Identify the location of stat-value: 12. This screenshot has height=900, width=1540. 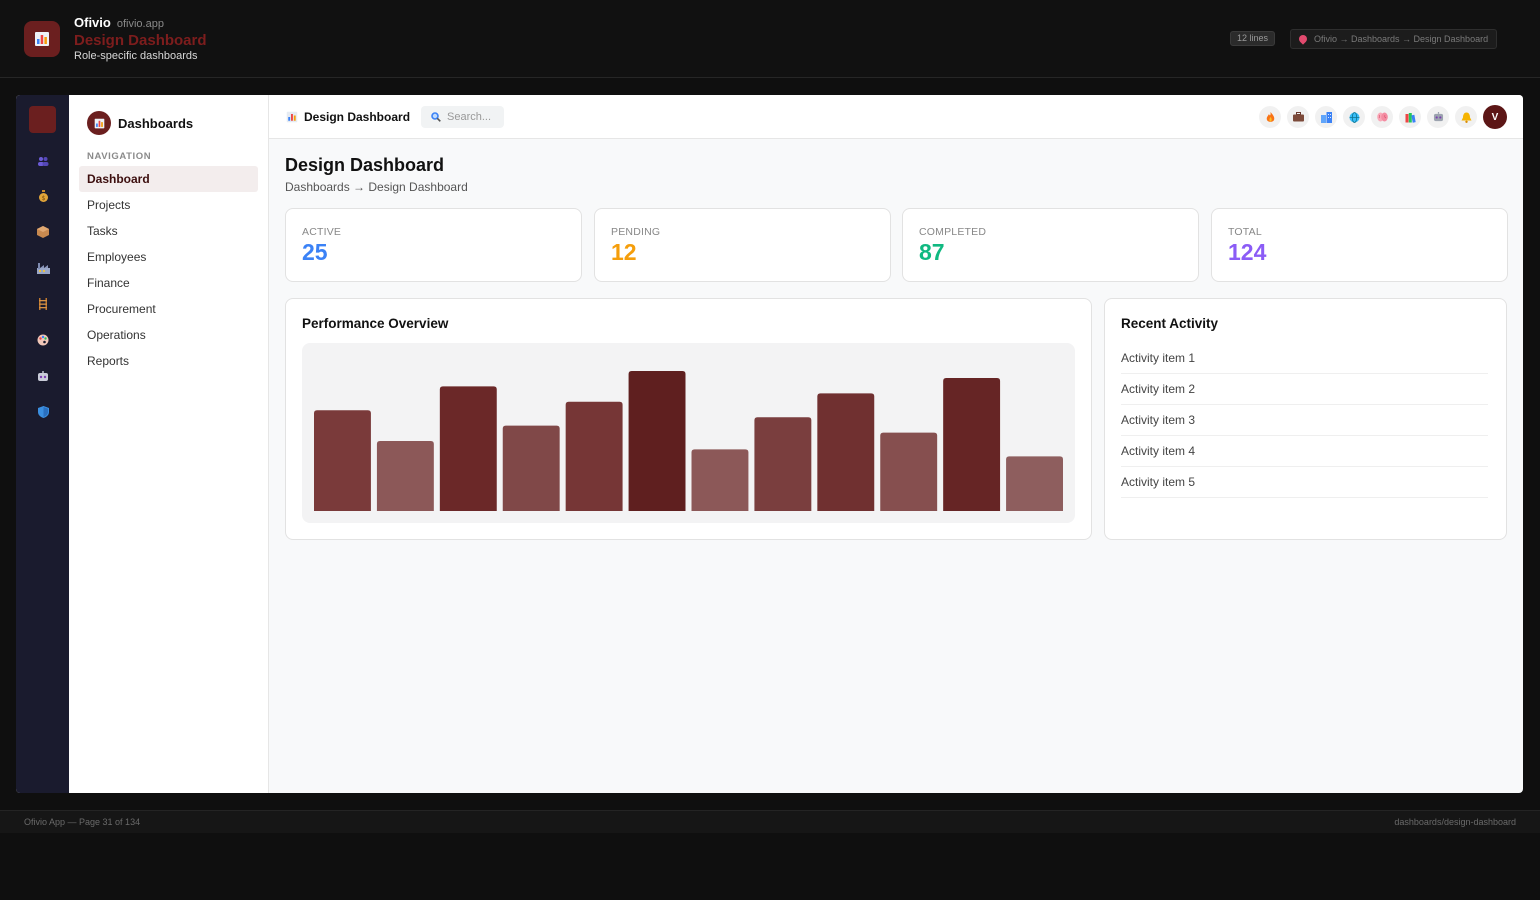
(624, 252).